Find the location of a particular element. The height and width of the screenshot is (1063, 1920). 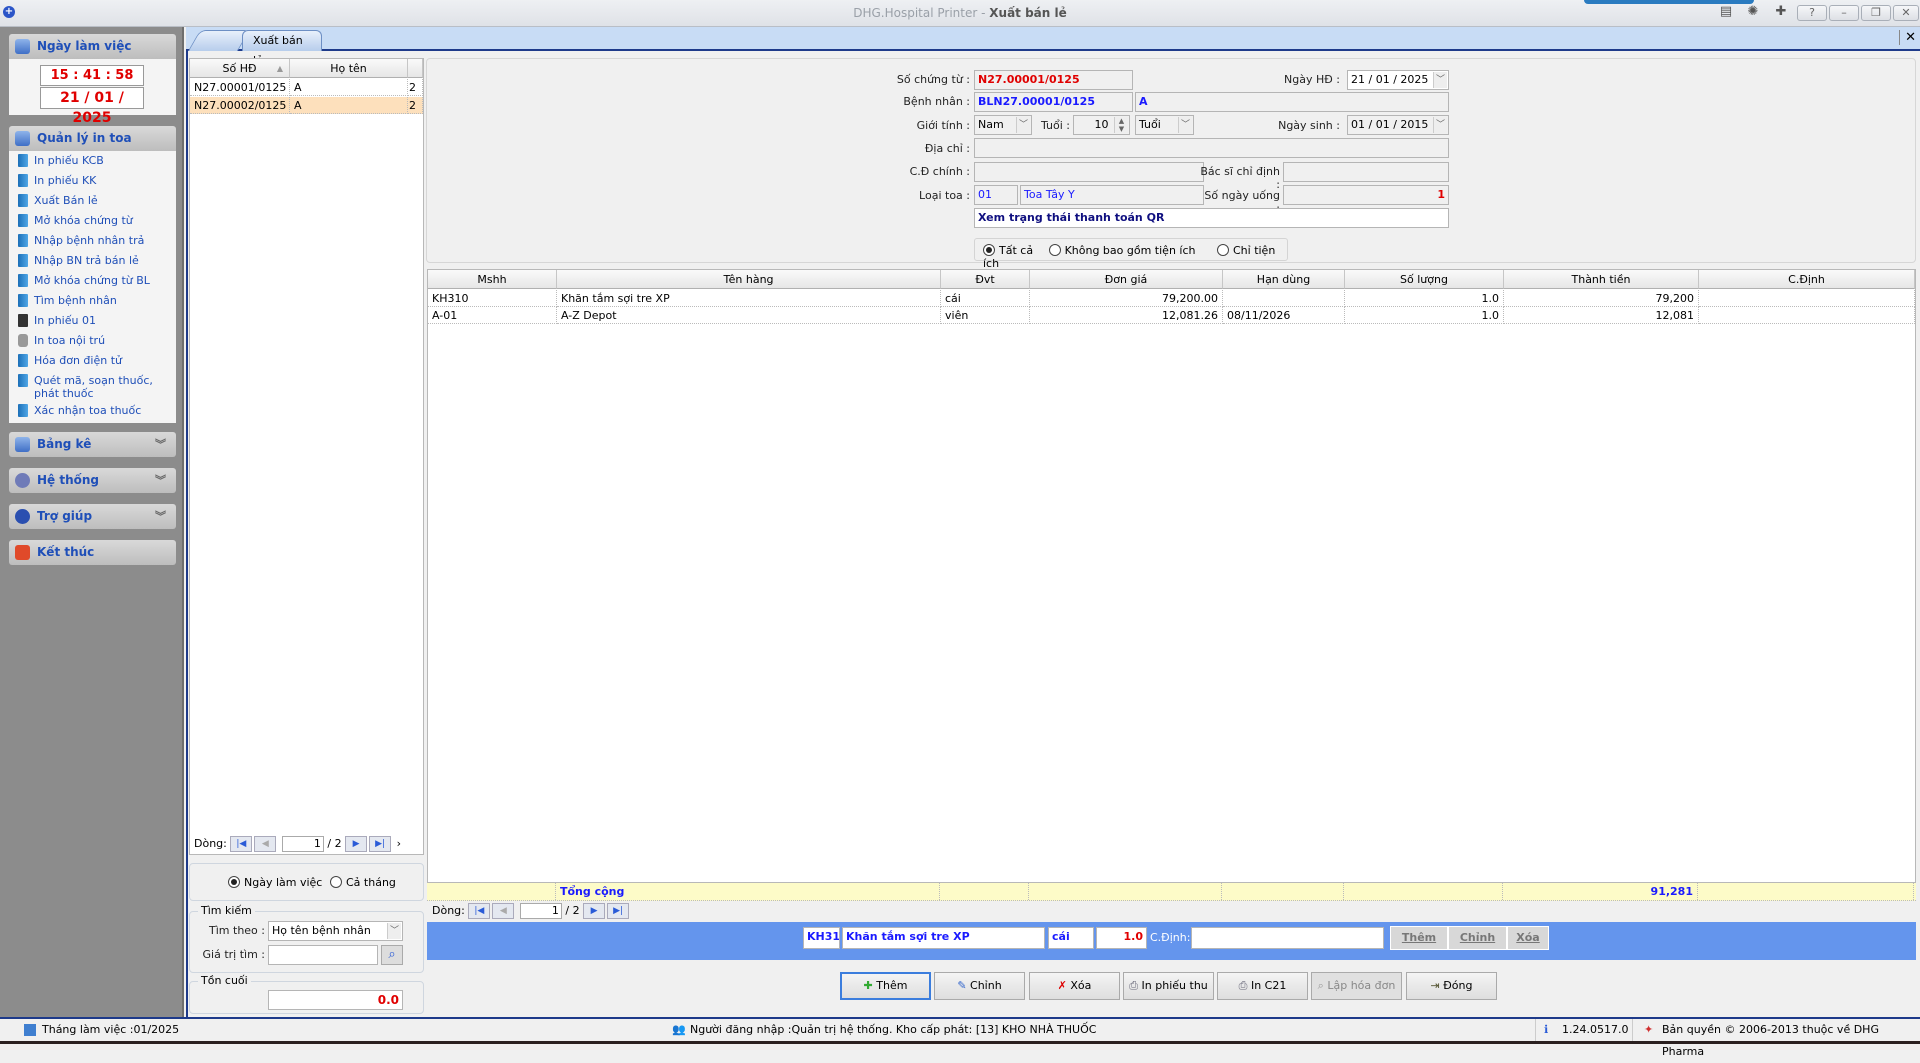

tuoi-unit-select: Tuổi ﹀ is located at coordinates (1164, 125).